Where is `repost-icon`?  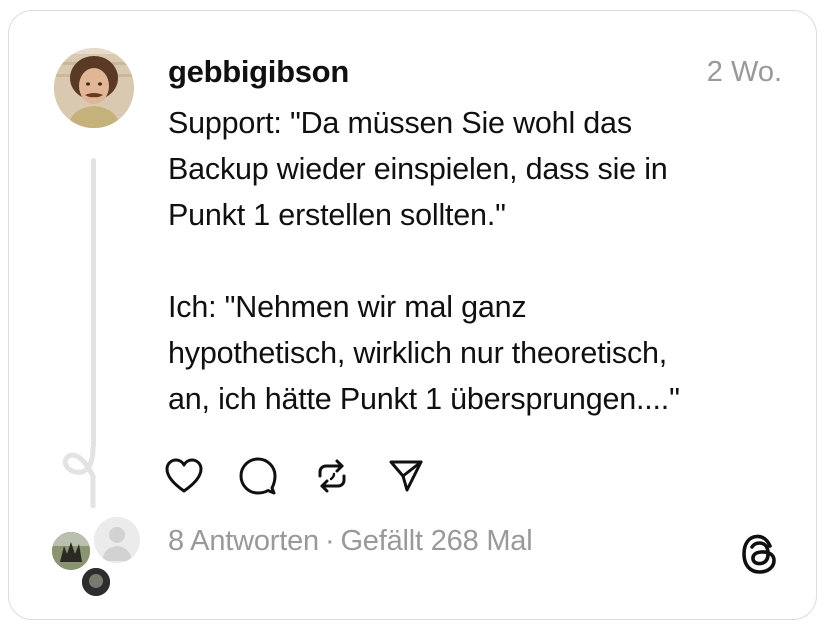 repost-icon is located at coordinates (332, 476).